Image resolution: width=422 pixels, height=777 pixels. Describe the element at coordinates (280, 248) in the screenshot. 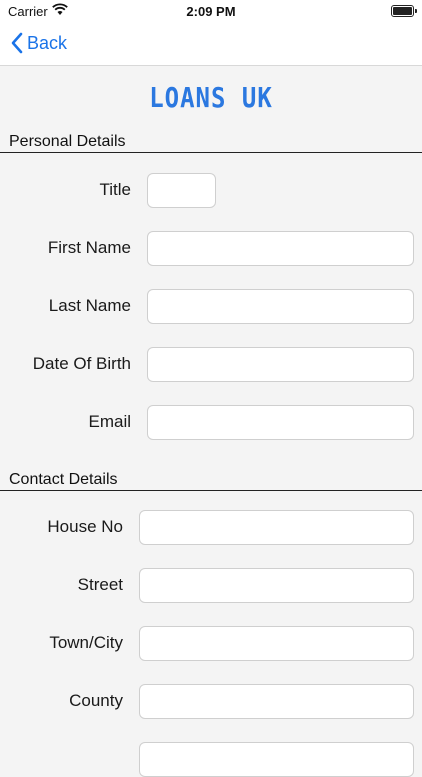

I see `first-name-field` at that location.